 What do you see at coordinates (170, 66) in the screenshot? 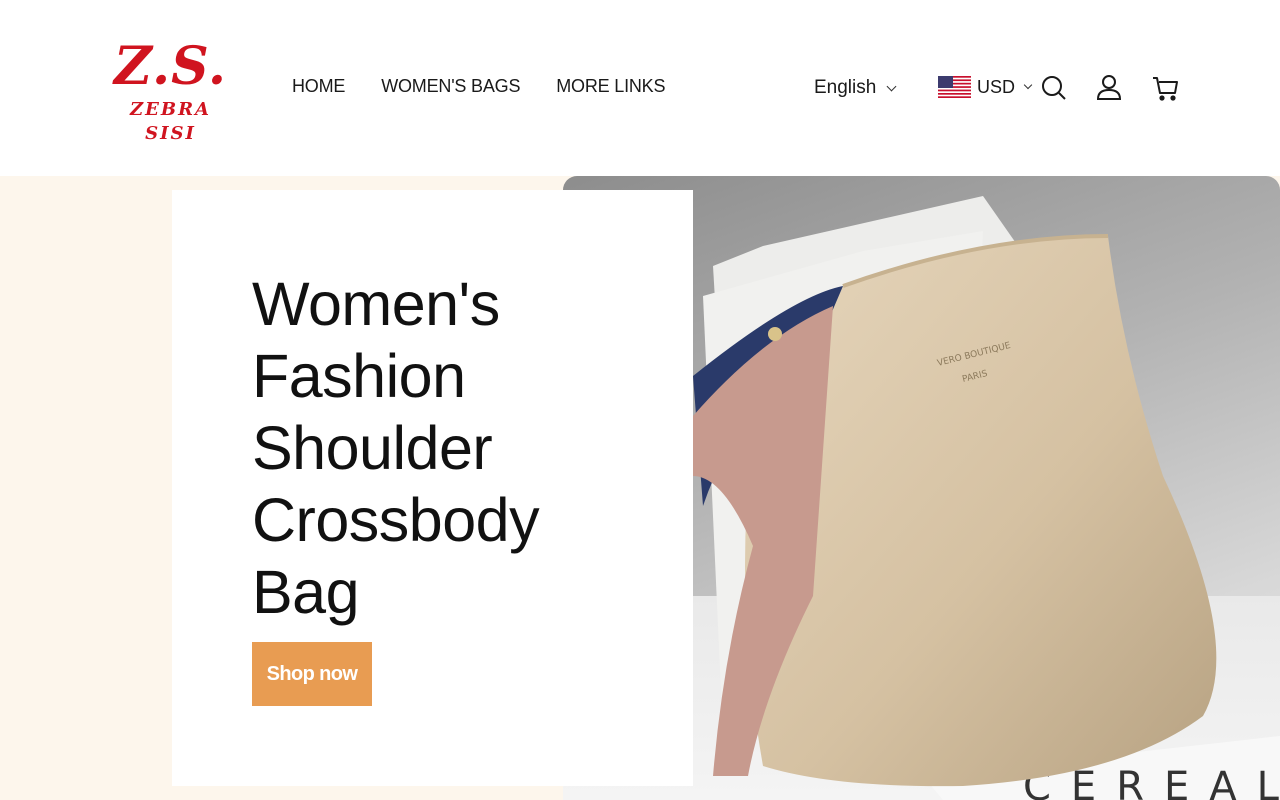
I see `logo-mark: Z.S.` at bounding box center [170, 66].